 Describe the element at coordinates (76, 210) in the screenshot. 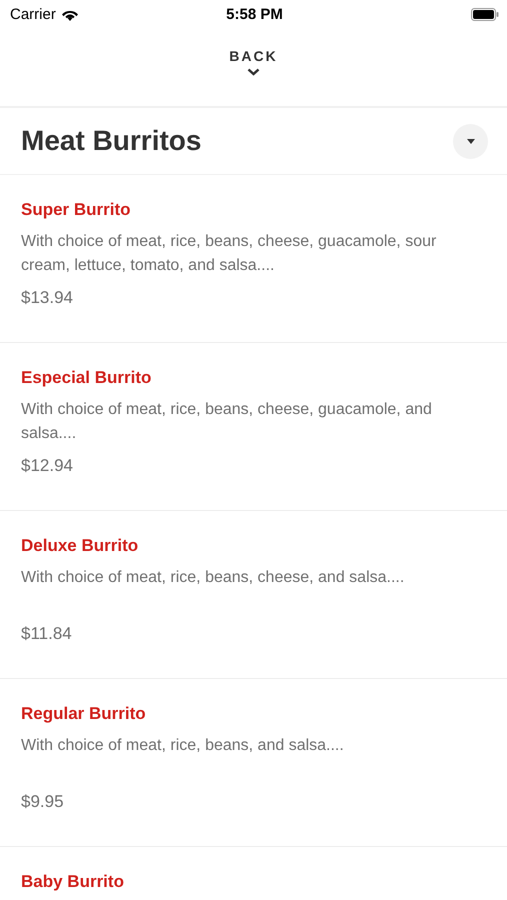

I see `item-name: Super Burrito` at that location.